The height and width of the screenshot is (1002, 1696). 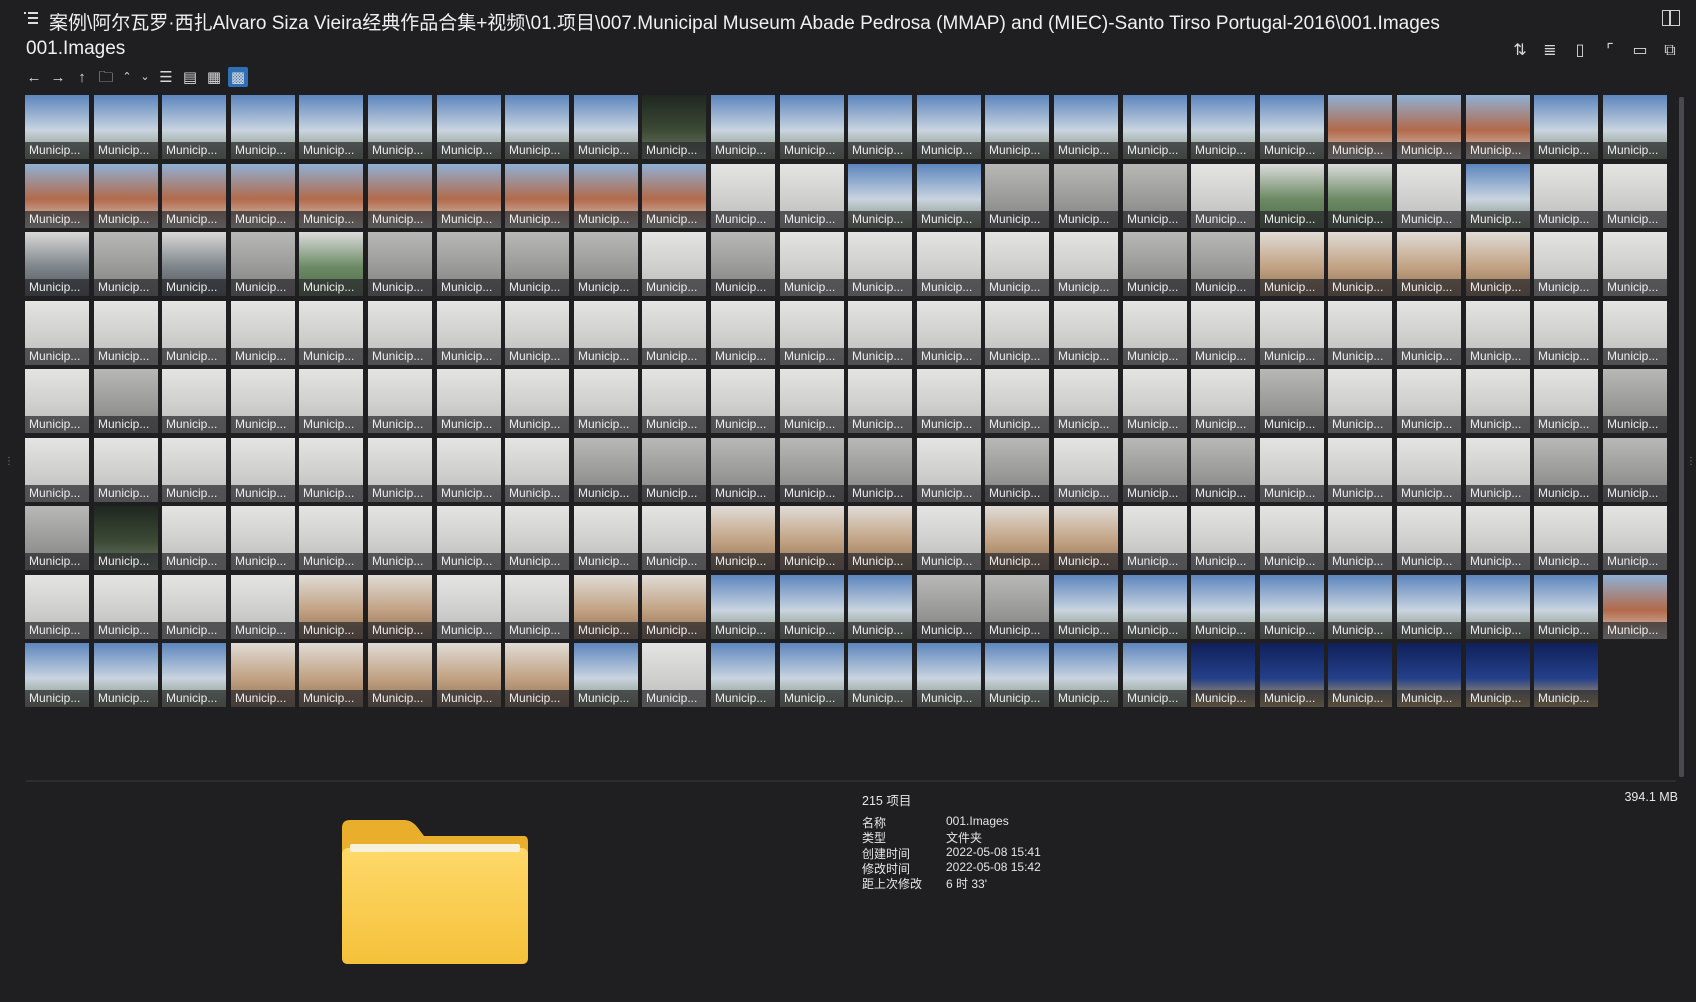 I want to click on up-icon: ↑, so click(x=82, y=77).